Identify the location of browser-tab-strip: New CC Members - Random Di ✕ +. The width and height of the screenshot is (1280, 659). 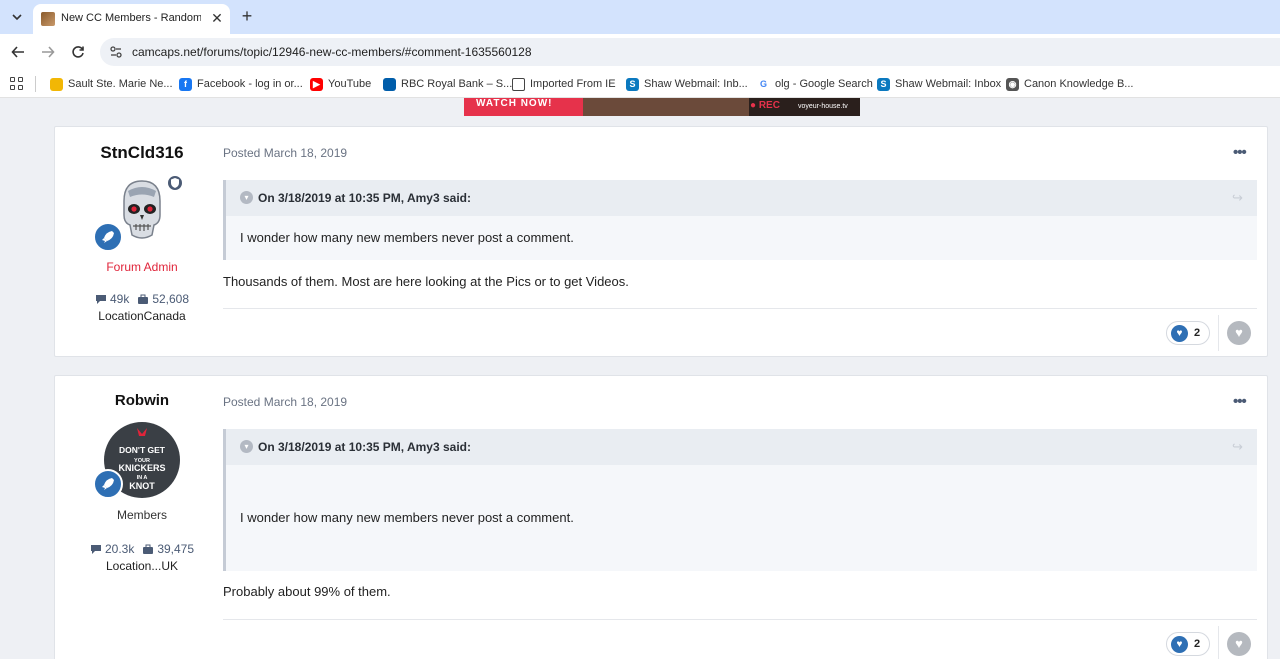
(640, 17).